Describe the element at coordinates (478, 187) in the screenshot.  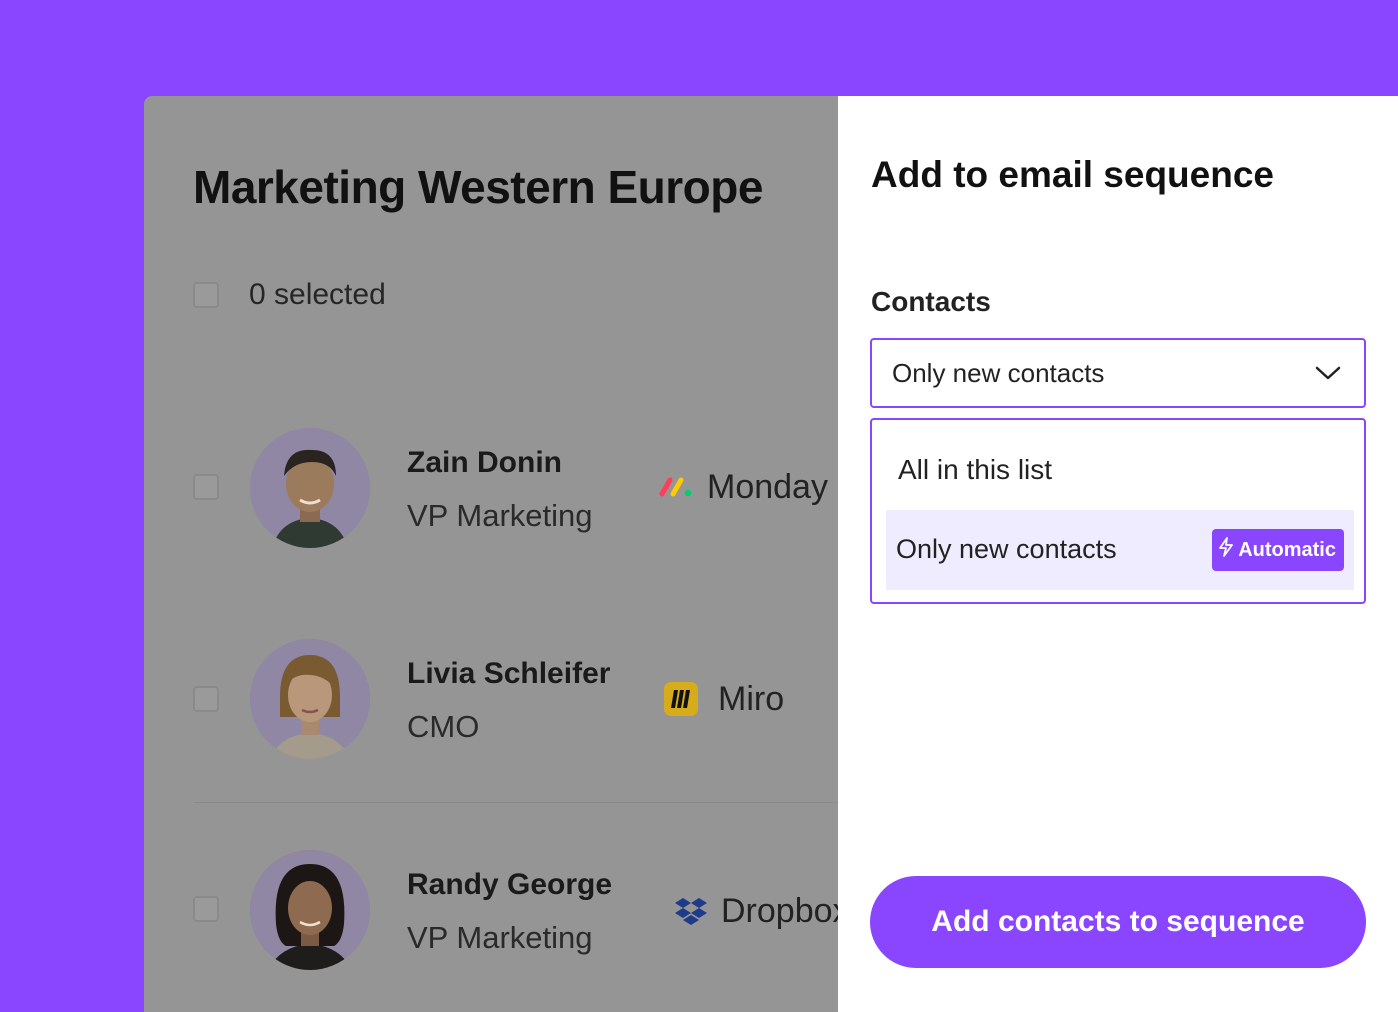
I see `list-title: Marketing Western Europe` at that location.